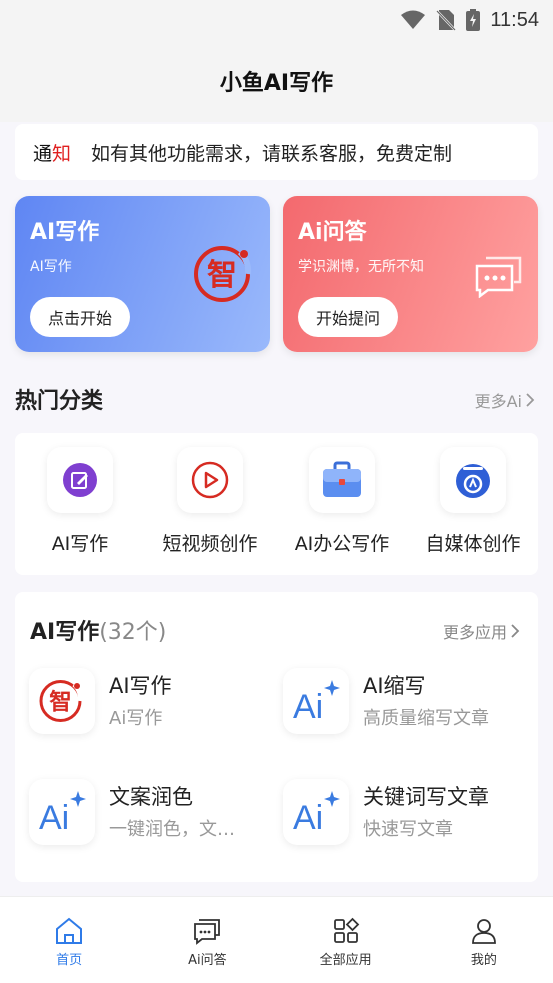  What do you see at coordinates (142, 274) in the screenshot?
I see `ai-writing-card: AI写作 AI写作 点击开始 智` at bounding box center [142, 274].